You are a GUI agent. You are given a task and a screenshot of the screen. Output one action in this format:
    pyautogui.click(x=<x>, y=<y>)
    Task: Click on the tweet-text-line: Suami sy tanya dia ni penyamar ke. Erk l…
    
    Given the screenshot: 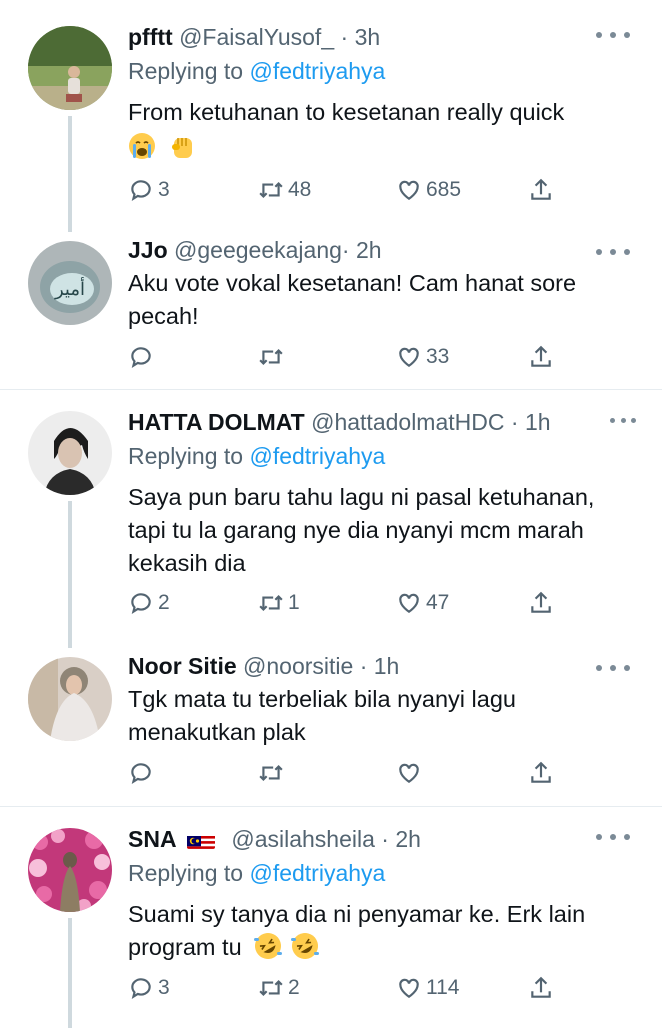 What is the action you would take?
    pyautogui.click(x=357, y=914)
    